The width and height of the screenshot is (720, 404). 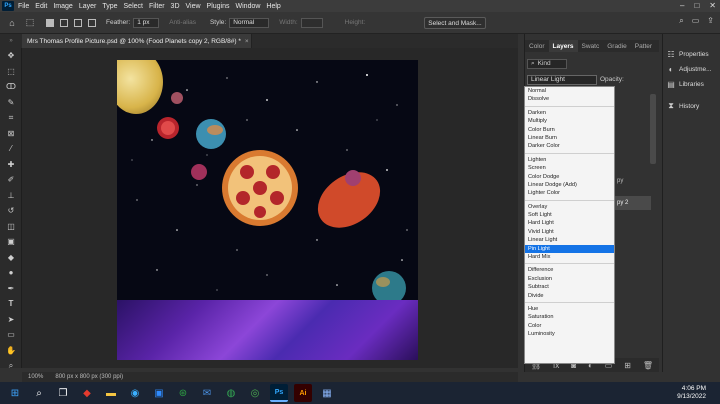 I want to click on blend-mode-item: Difference, so click(x=569, y=270).